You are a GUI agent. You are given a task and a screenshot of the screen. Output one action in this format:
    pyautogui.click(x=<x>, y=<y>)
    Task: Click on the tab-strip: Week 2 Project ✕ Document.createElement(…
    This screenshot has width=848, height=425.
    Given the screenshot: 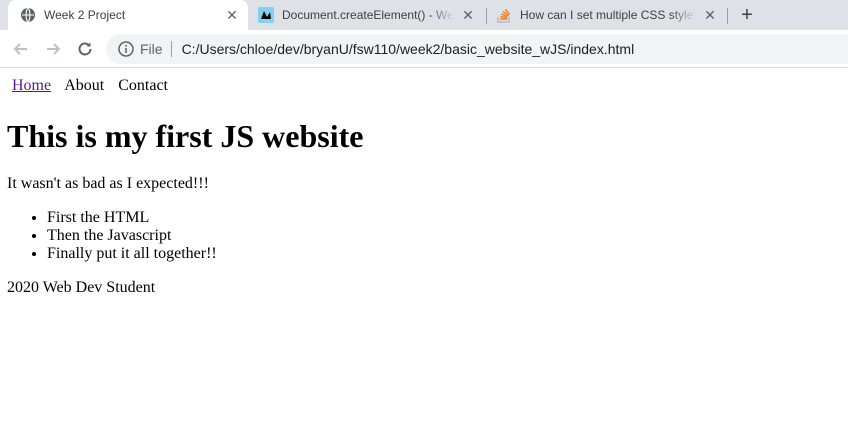 What is the action you would take?
    pyautogui.click(x=424, y=15)
    